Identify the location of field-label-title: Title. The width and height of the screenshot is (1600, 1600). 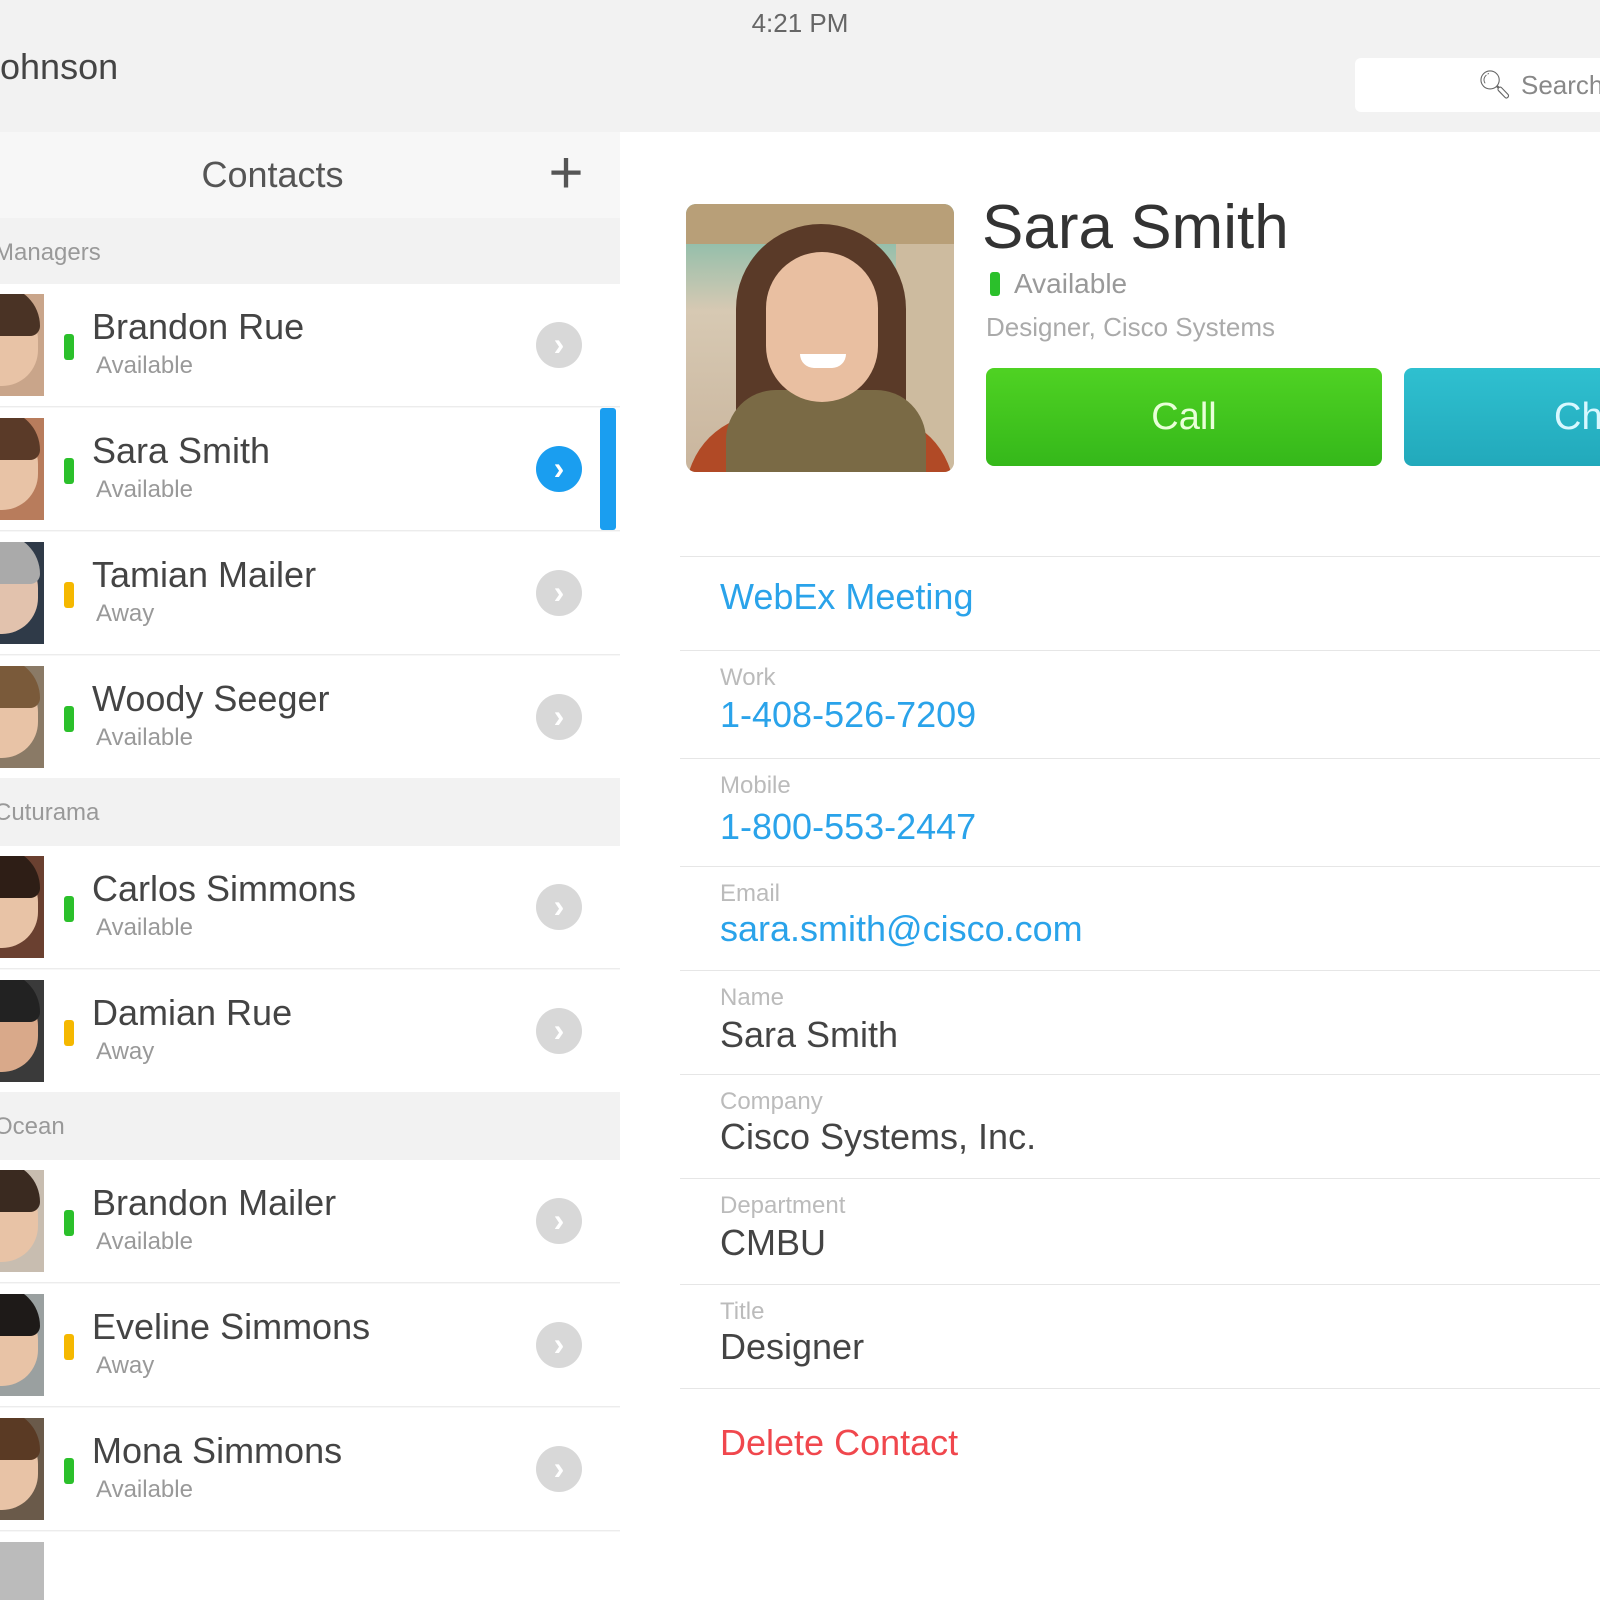
(742, 1311).